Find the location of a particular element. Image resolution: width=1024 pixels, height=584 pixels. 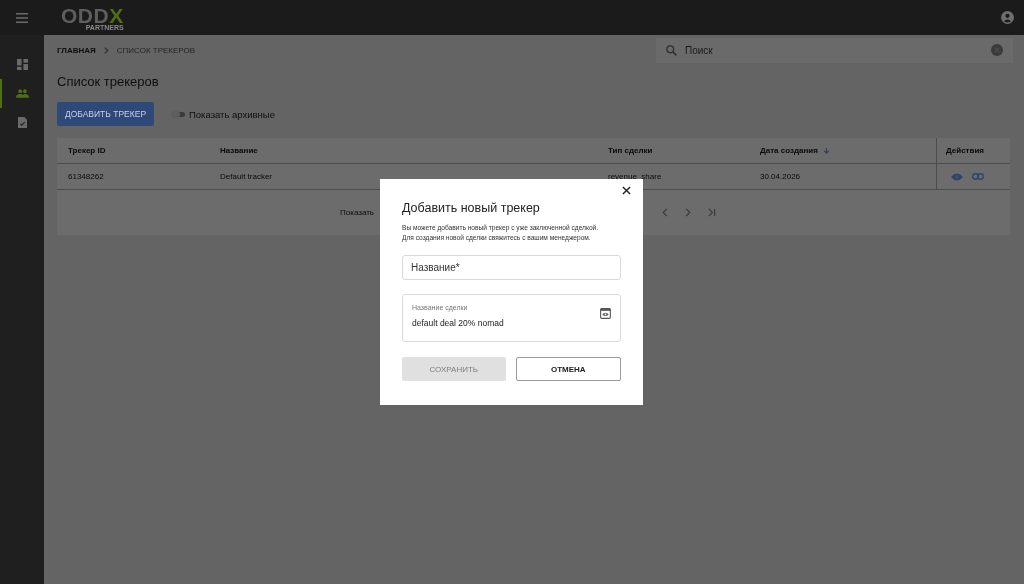

breadcrumb-link: ГЛАВНАЯ is located at coordinates (76, 50).